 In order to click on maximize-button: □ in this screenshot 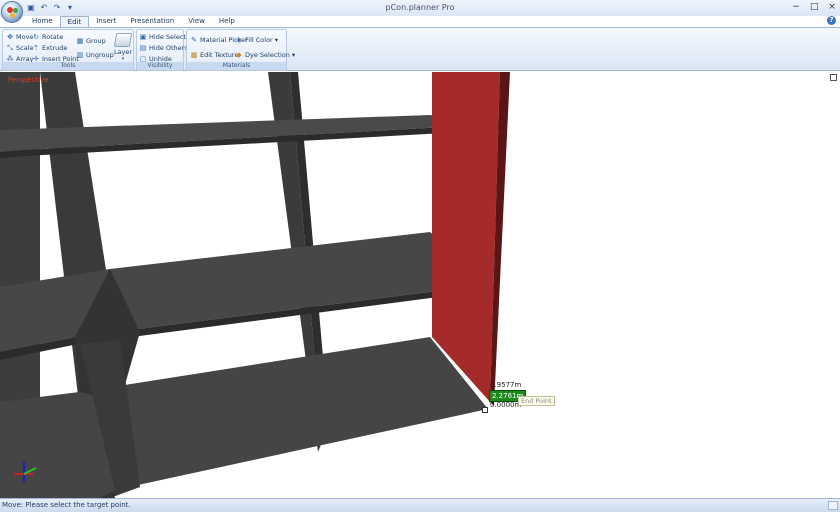, I will do `click(814, 7)`.